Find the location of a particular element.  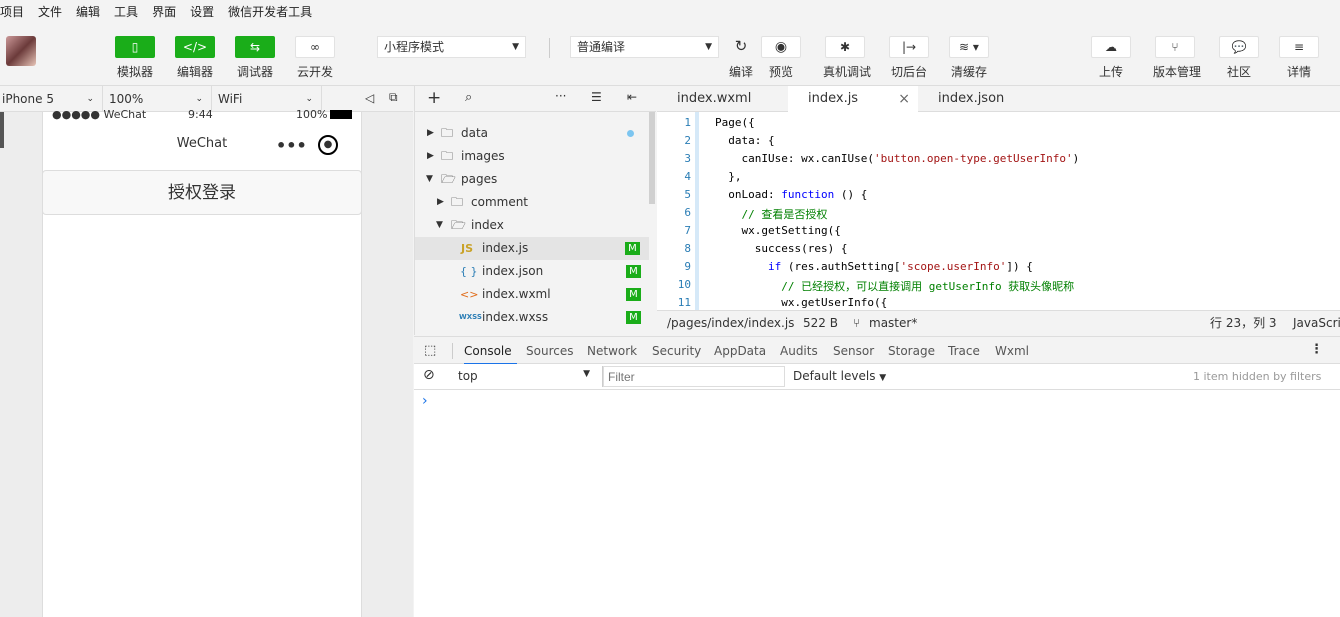

more-icon: ••• is located at coordinates (291, 145).